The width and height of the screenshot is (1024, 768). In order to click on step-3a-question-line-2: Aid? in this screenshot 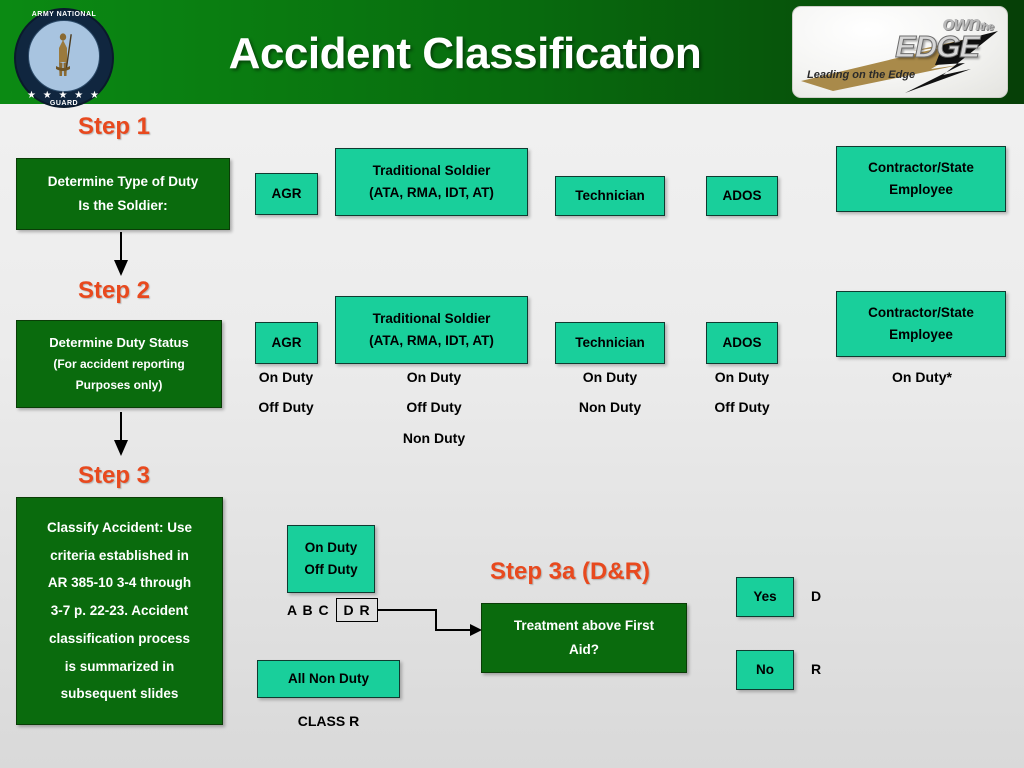, I will do `click(584, 649)`.